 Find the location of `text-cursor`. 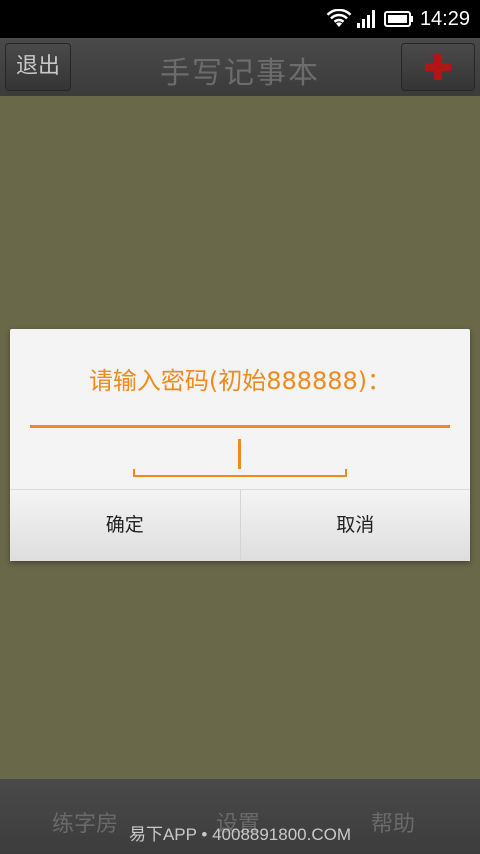

text-cursor is located at coordinates (239, 454).